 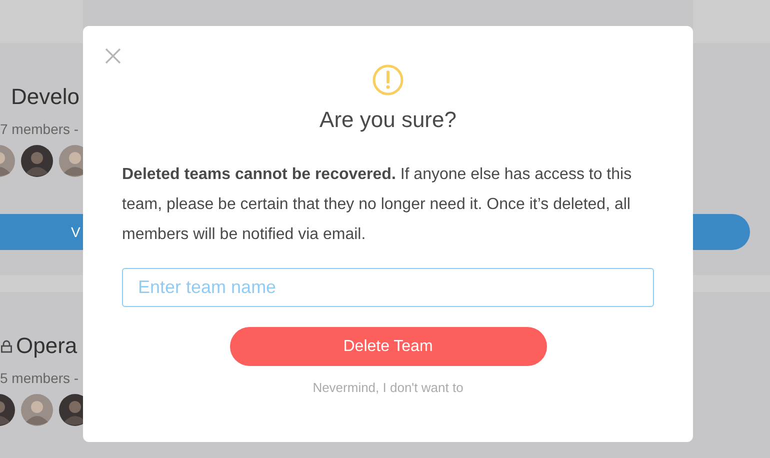 I want to click on close-icon, so click(x=113, y=56).